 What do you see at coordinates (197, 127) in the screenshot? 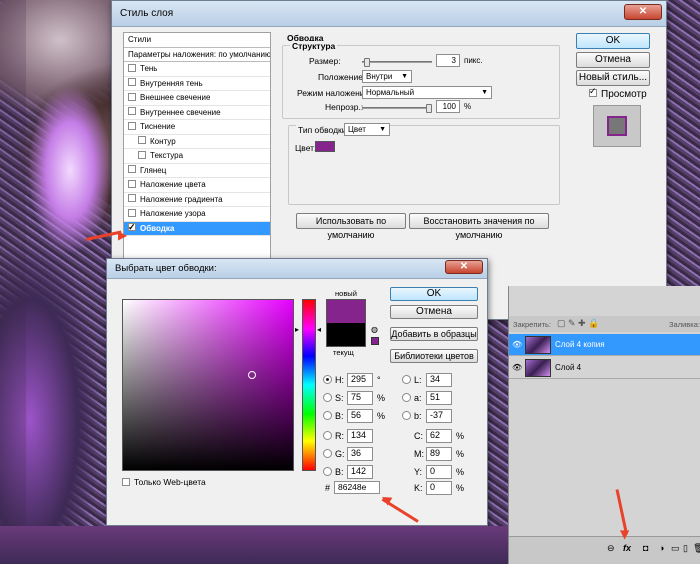
I see `style-item: Тиснение` at bounding box center [197, 127].